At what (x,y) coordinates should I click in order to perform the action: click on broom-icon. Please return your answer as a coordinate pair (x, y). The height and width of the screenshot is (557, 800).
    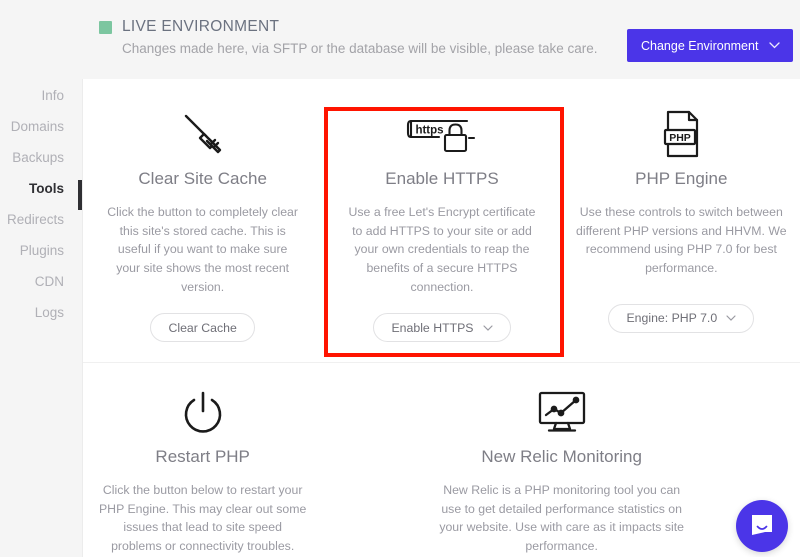
    Looking at the image, I should click on (203, 135).